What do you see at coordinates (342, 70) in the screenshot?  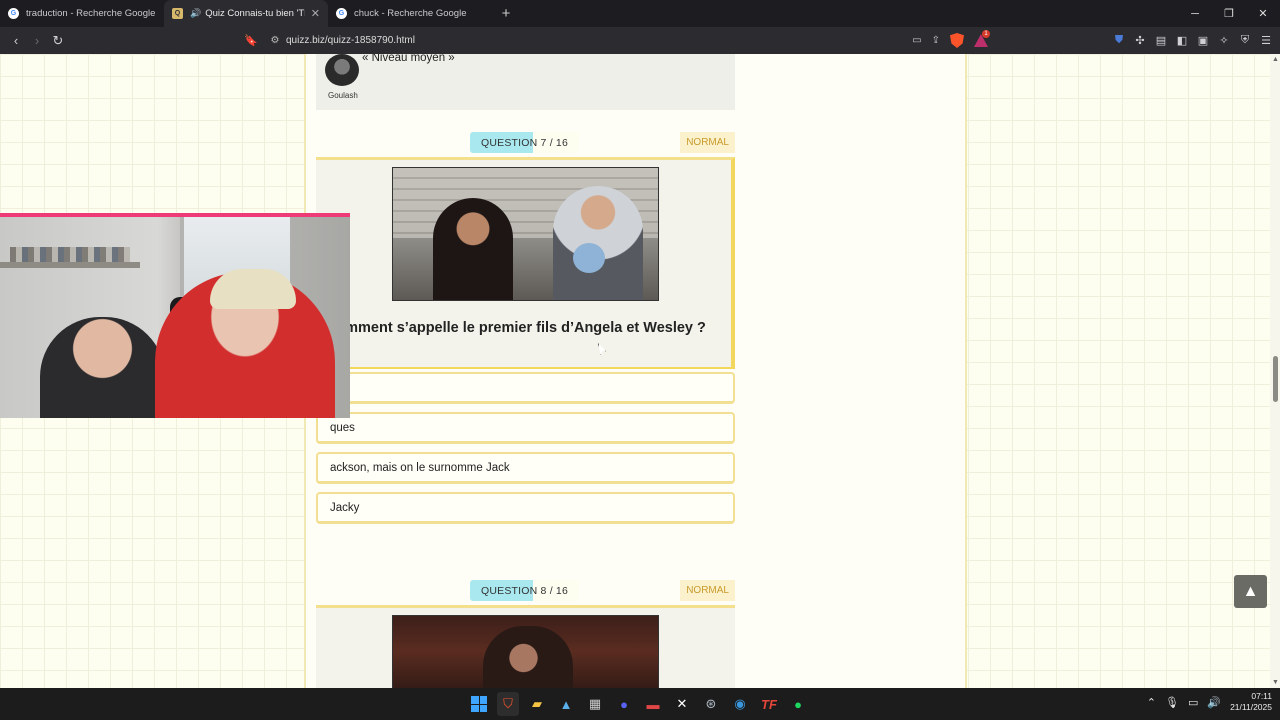 I see `avatar` at bounding box center [342, 70].